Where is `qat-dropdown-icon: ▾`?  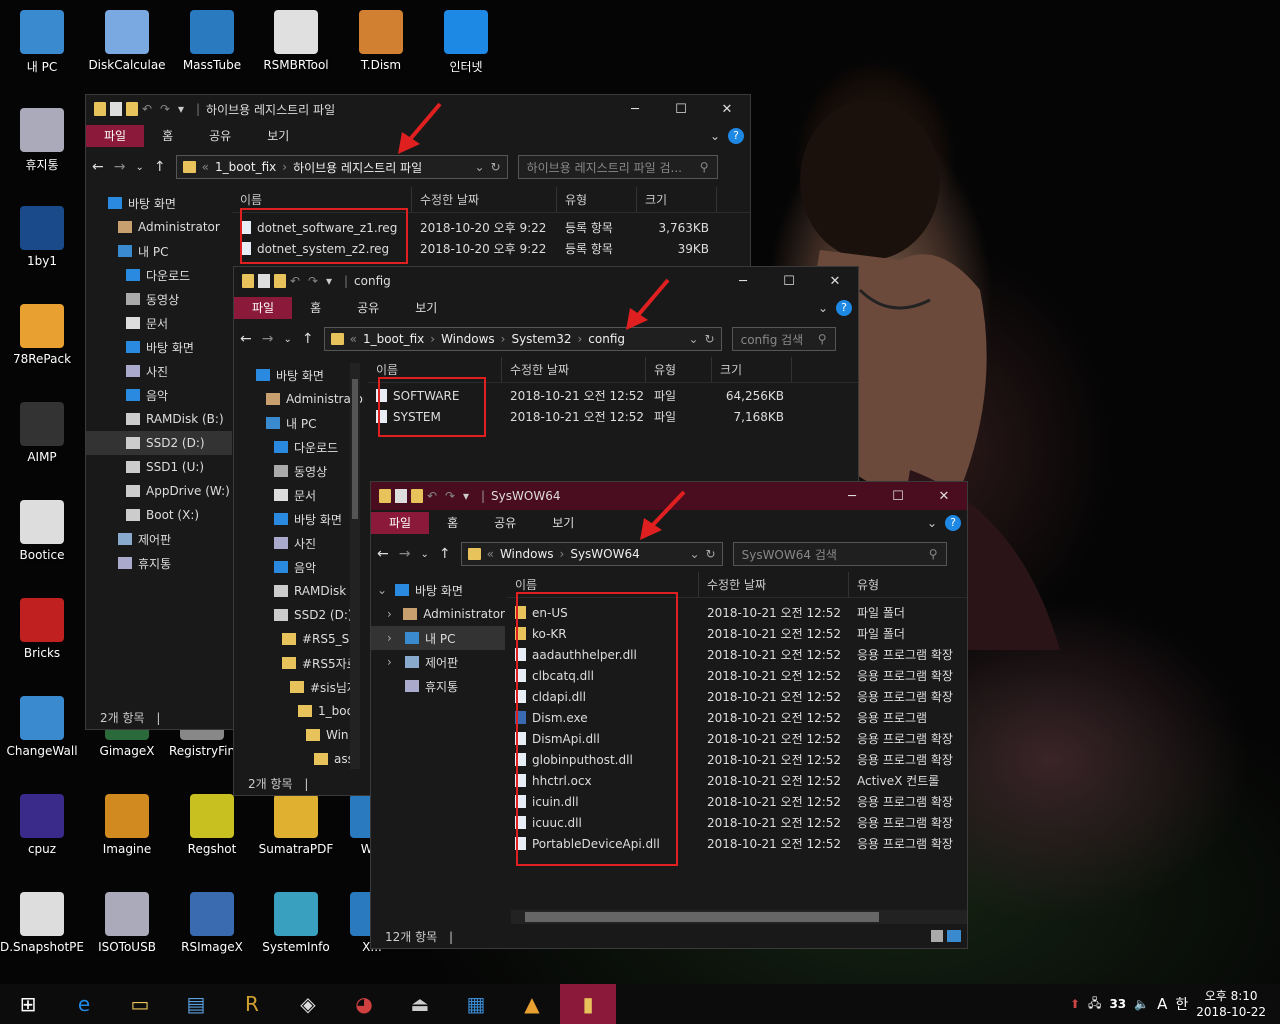 qat-dropdown-icon: ▾ is located at coordinates (183, 109).